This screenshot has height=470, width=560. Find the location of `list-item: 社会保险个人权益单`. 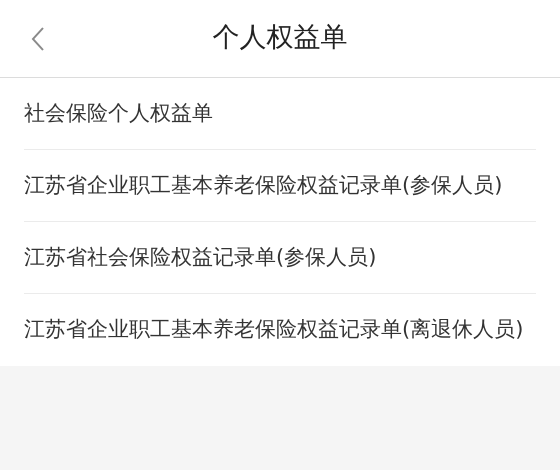

list-item: 社会保险个人权益单 is located at coordinates (280, 114).